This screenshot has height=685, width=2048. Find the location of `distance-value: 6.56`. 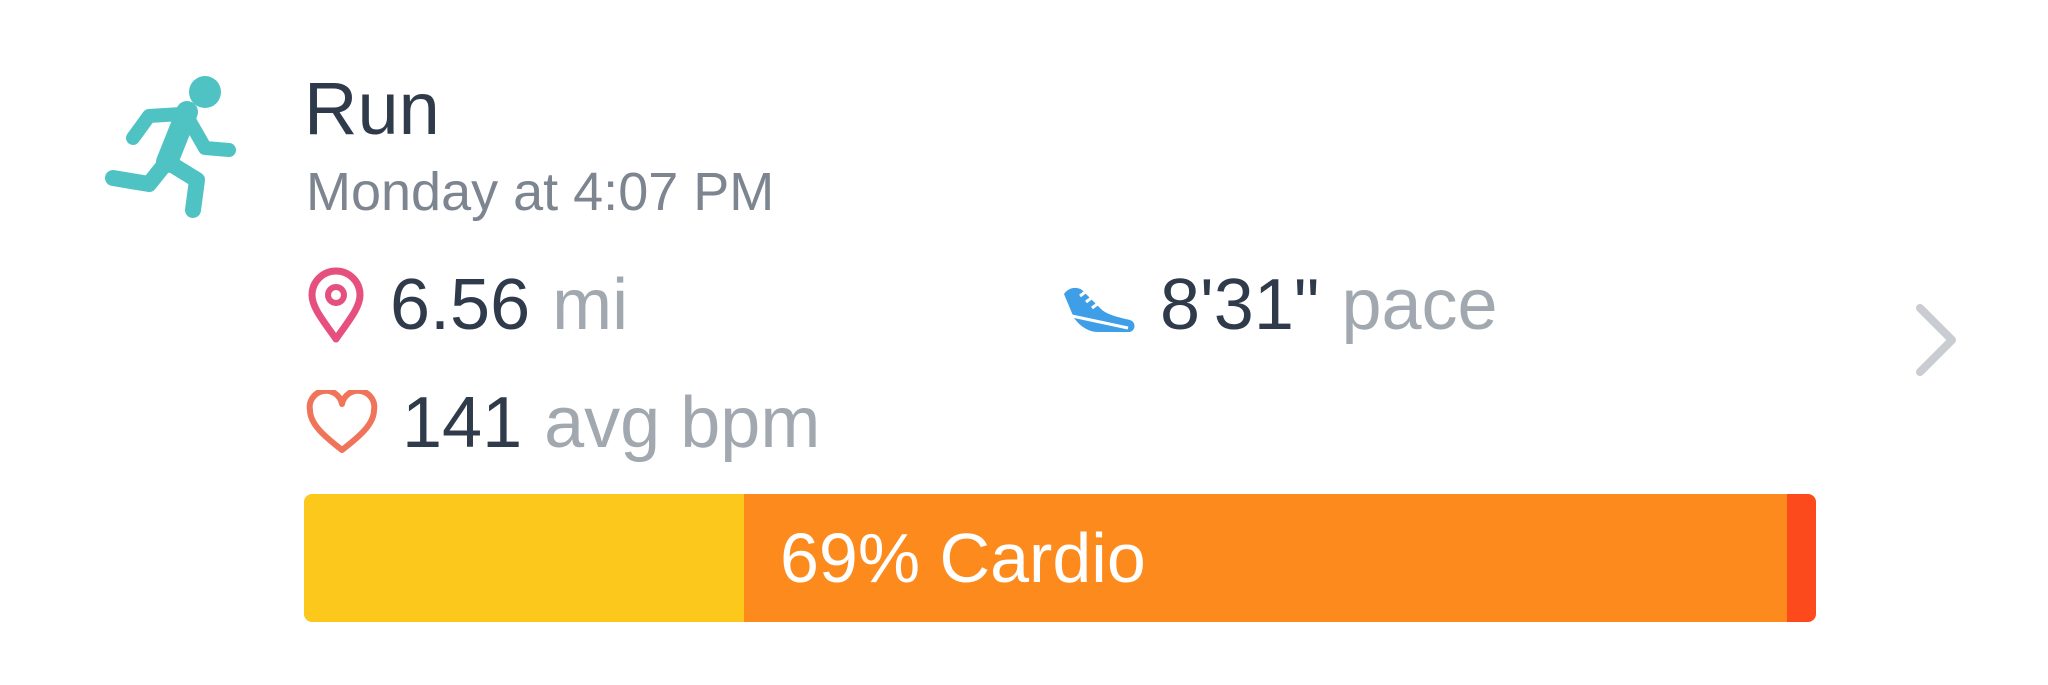

distance-value: 6.56 is located at coordinates (460, 305).